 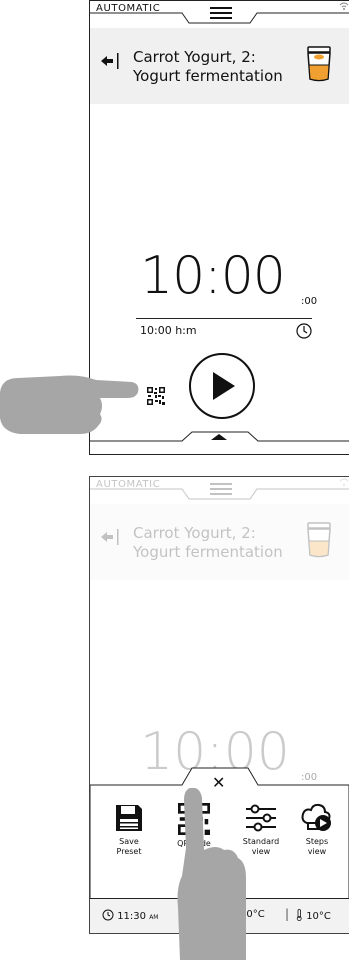 I want to click on temperature-2: 10°C, so click(x=313, y=915).